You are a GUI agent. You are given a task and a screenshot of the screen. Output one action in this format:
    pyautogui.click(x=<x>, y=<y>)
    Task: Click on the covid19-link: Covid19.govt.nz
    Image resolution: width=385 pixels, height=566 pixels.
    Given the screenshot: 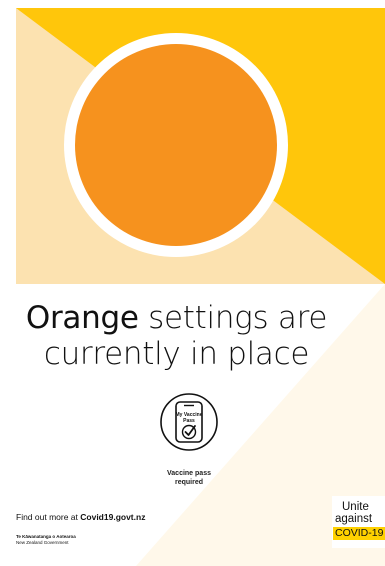 What is the action you would take?
    pyautogui.click(x=112, y=517)
    